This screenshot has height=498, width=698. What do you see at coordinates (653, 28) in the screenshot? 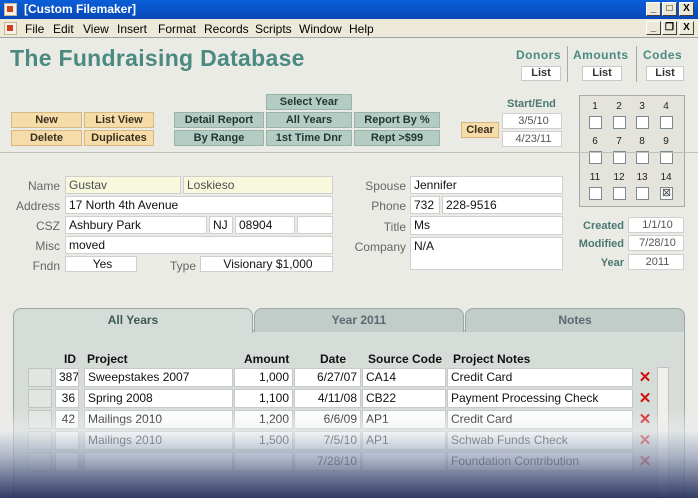
I see `doc-minimize-button: _` at bounding box center [653, 28].